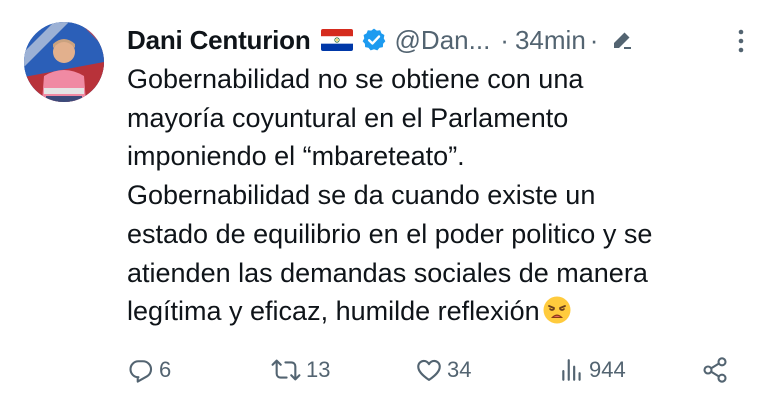  Describe the element at coordinates (165, 369) in the screenshot. I see `reply-count: 6` at that location.